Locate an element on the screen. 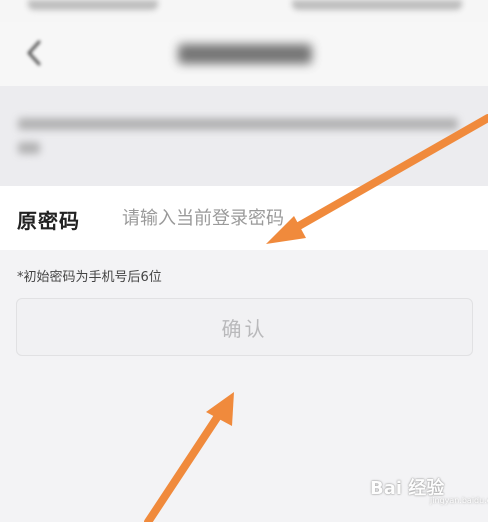 Image resolution: width=488 pixels, height=522 pixels. old-password-input is located at coordinates (247, 218).